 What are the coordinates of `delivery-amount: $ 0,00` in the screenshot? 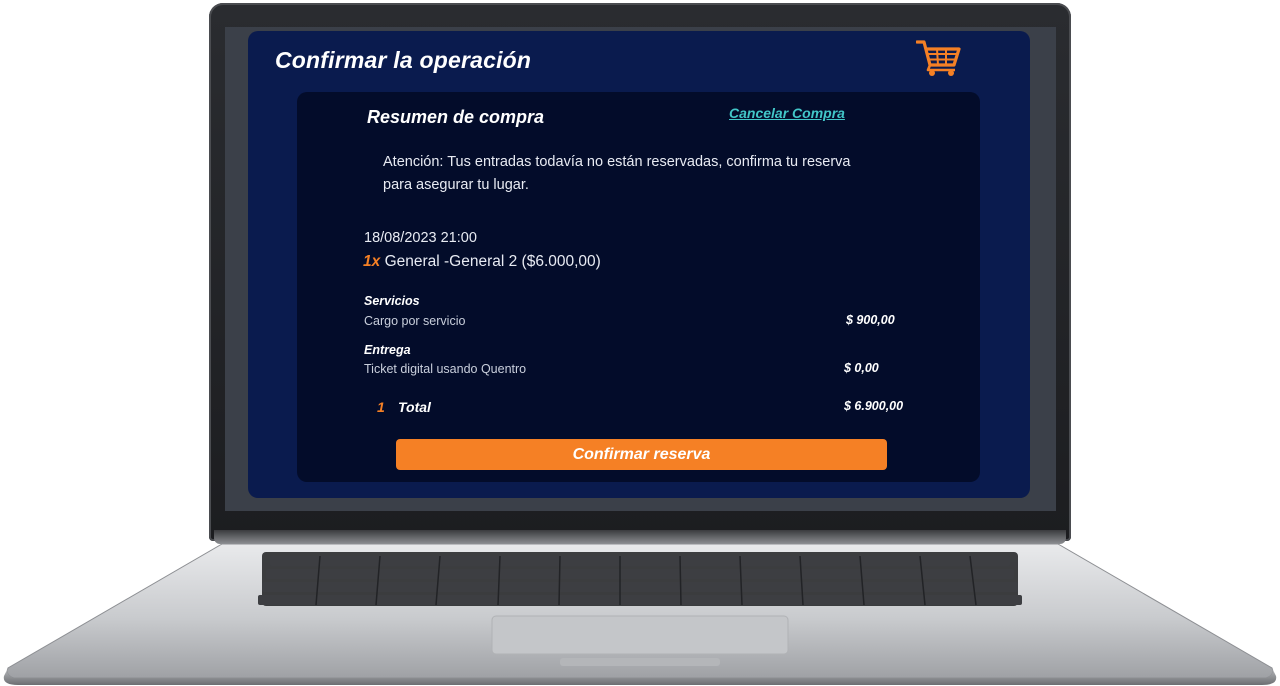 It's located at (861, 368).